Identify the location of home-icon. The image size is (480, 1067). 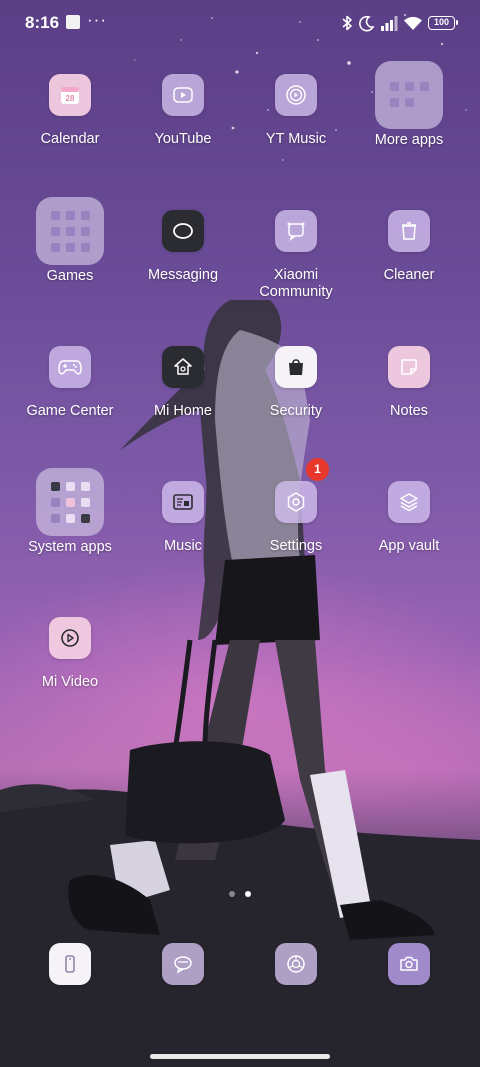
(183, 367).